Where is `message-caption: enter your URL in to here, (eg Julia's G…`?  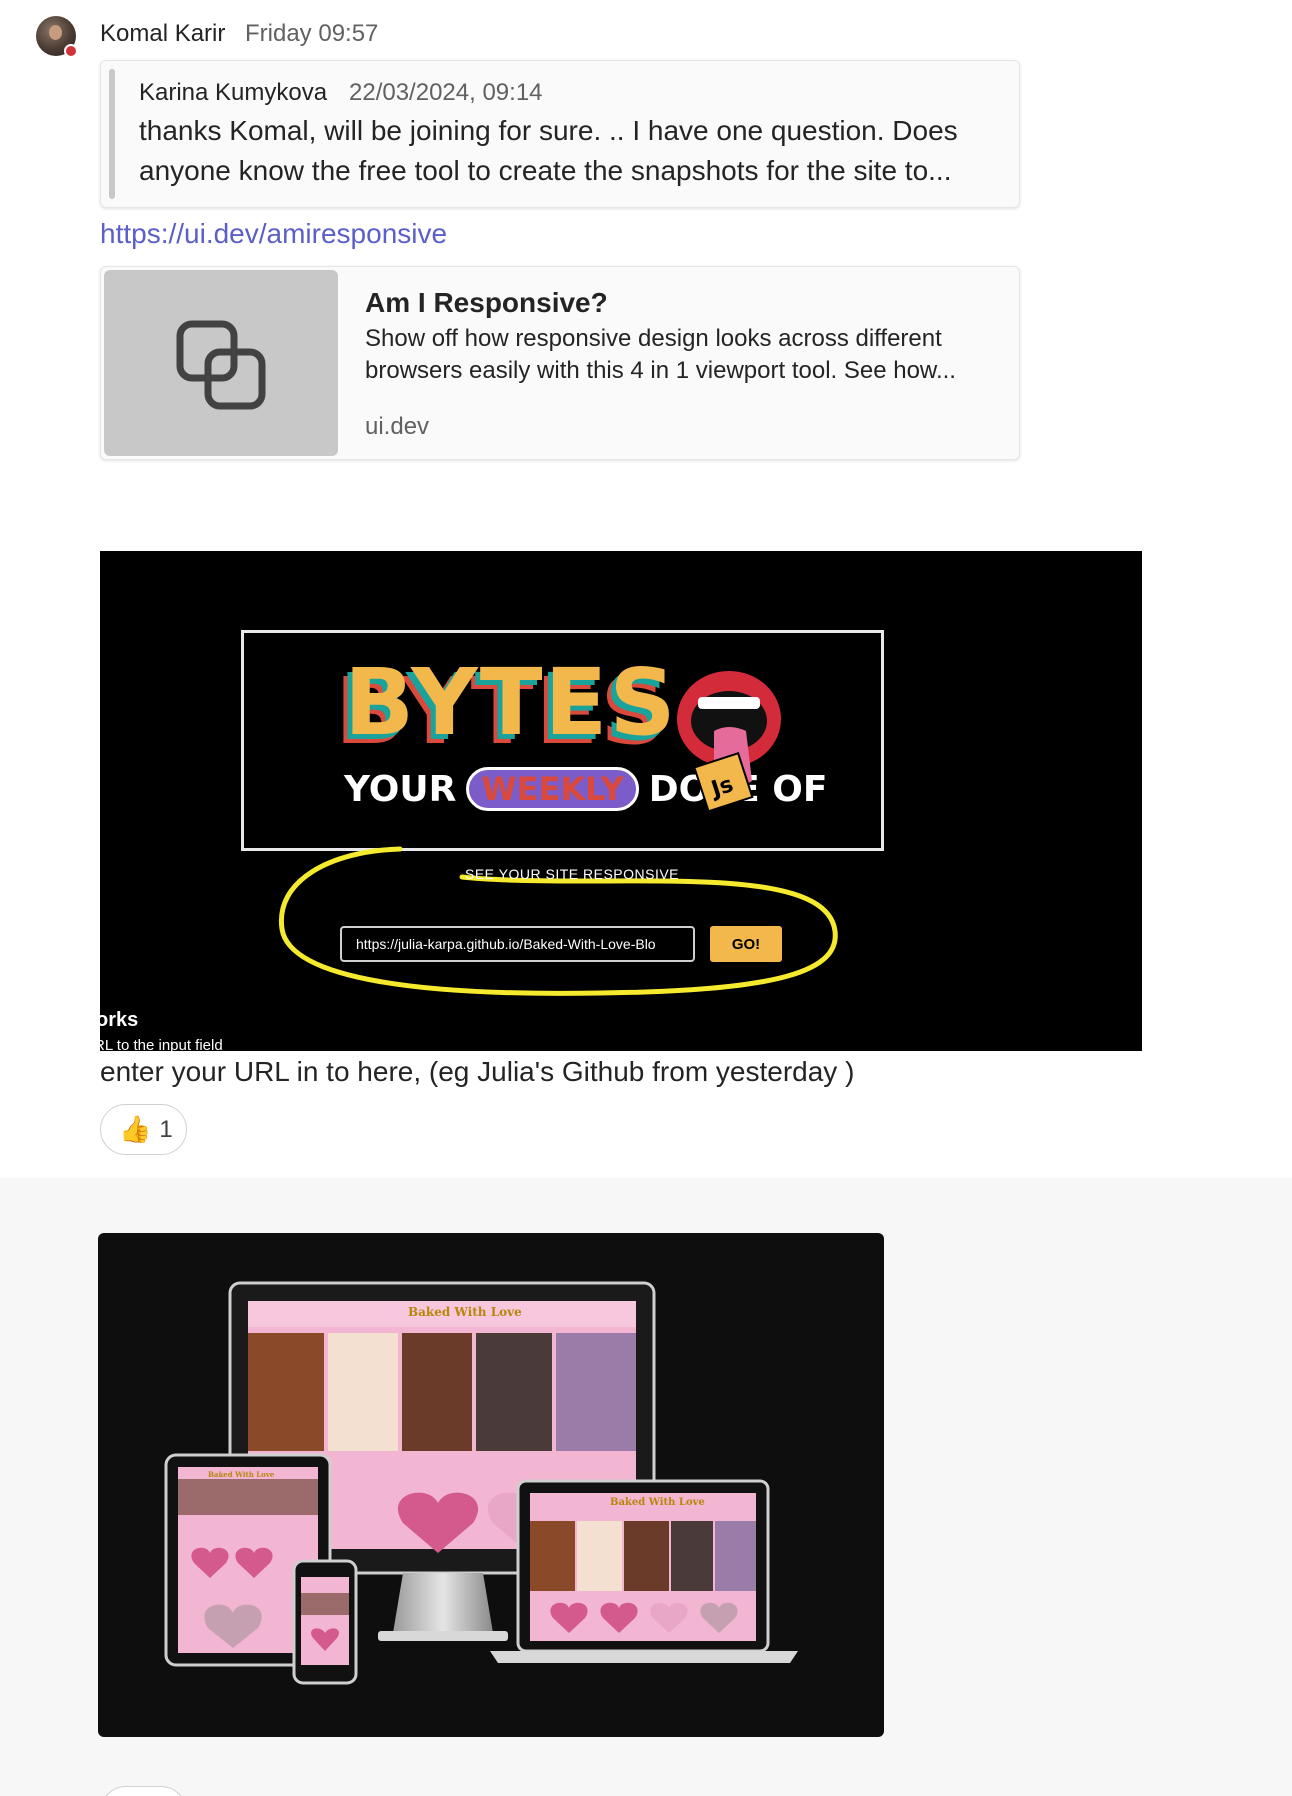
message-caption: enter your URL in to here, (eg Julia's G… is located at coordinates (477, 1071).